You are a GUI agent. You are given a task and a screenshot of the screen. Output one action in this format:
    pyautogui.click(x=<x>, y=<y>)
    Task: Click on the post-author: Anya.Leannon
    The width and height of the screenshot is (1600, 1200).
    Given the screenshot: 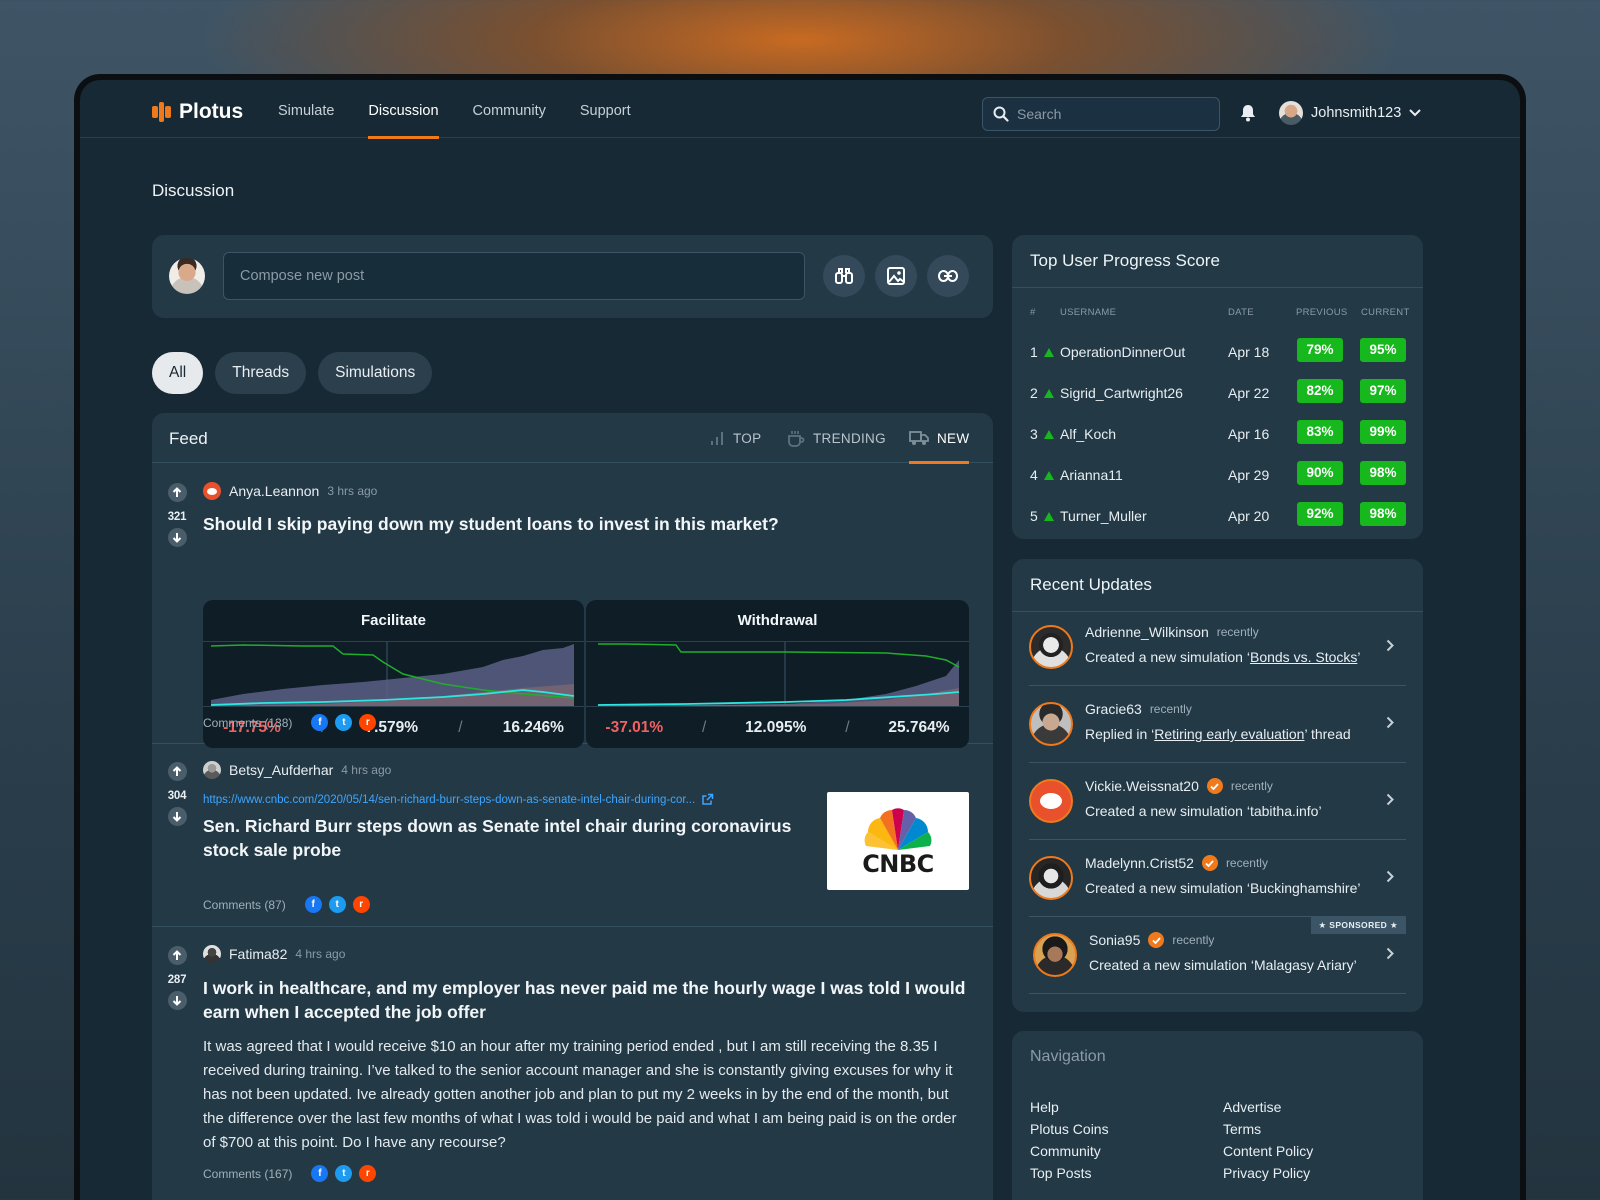 What is the action you would take?
    pyautogui.click(x=274, y=491)
    